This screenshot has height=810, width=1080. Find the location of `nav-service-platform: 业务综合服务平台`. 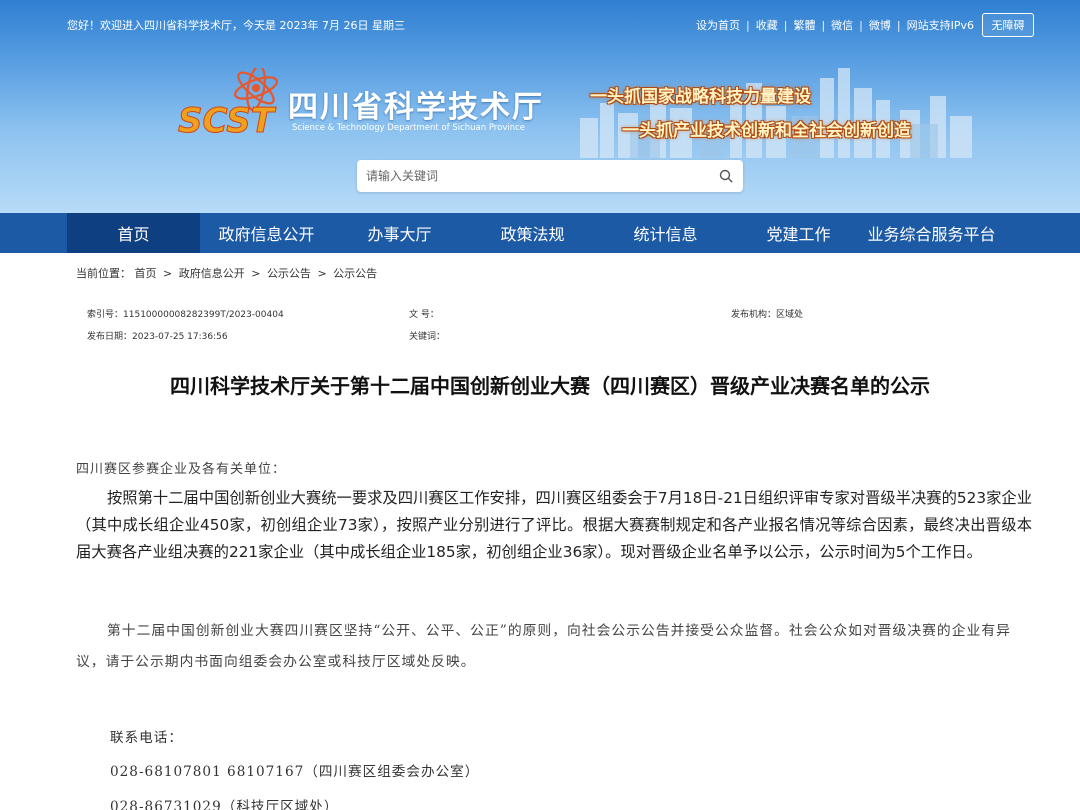

nav-service-platform: 业务综合服务平台 is located at coordinates (931, 233).